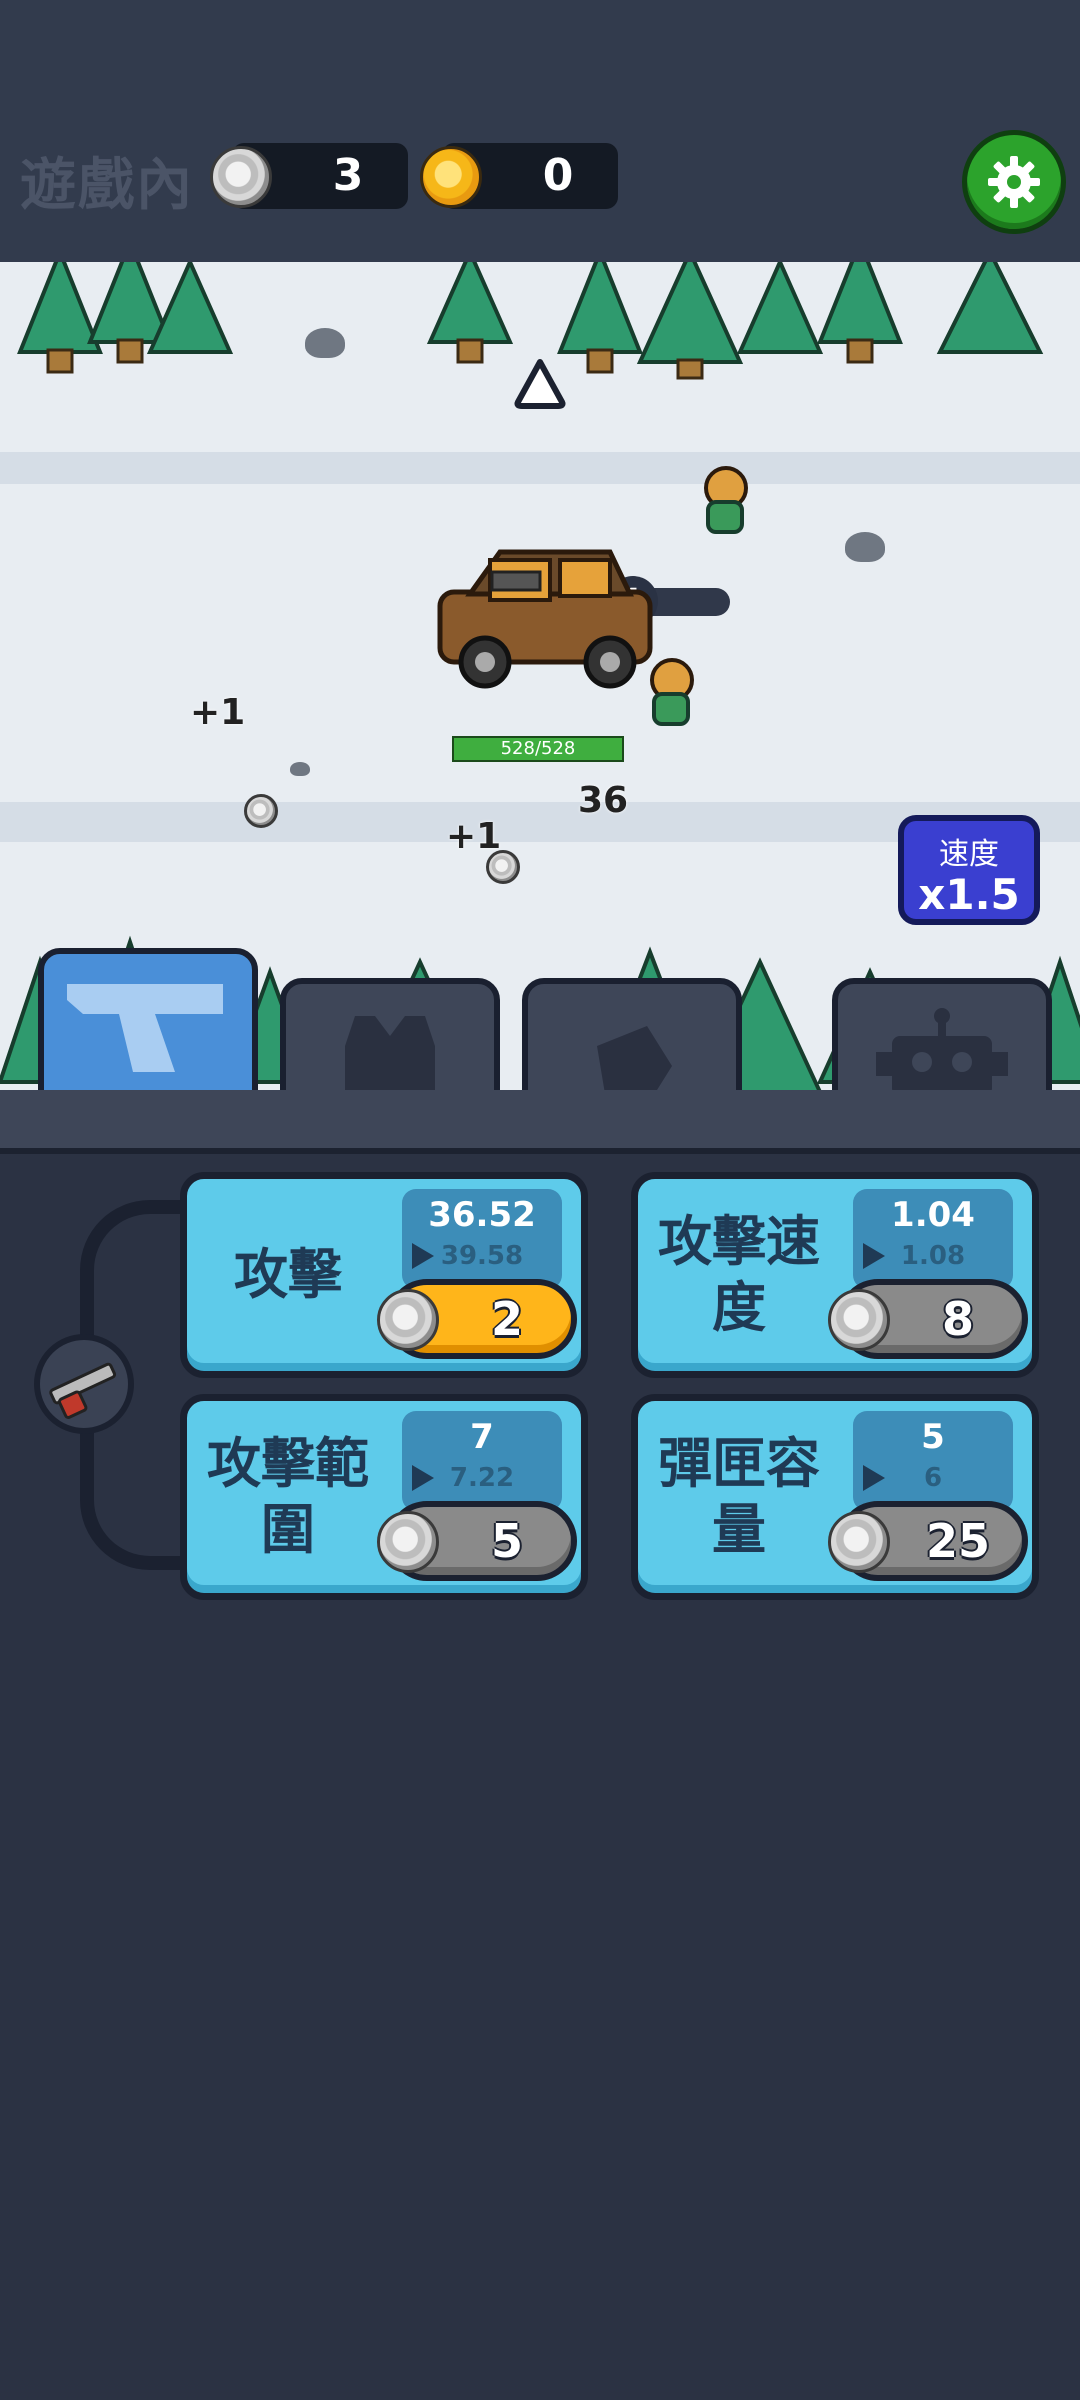 The width and height of the screenshot is (1080, 2400). What do you see at coordinates (477, 1541) in the screenshot?
I see `upgrade-cost-button: 5` at bounding box center [477, 1541].